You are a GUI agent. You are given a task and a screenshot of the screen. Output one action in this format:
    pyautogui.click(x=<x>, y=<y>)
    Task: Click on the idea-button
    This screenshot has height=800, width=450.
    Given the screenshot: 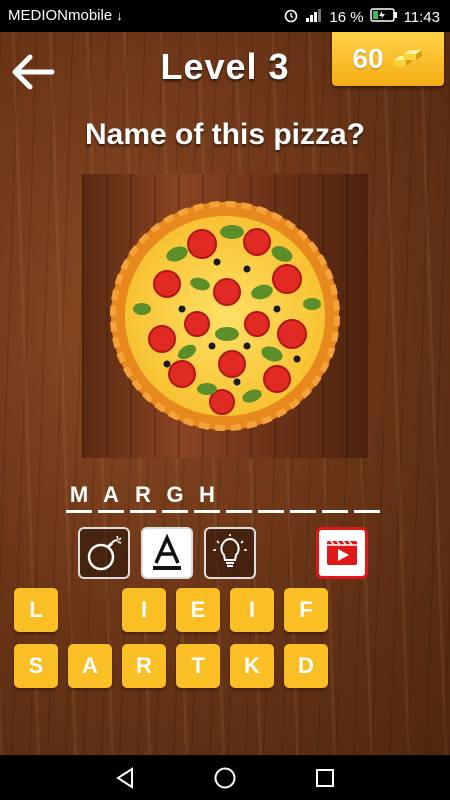 What is the action you would take?
    pyautogui.click(x=230, y=553)
    